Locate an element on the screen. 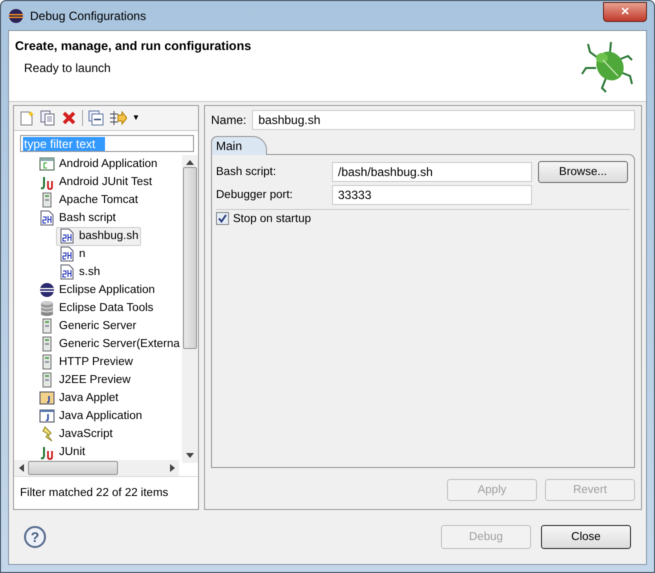  text-field: /bash/bashbug.sh is located at coordinates (432, 172).